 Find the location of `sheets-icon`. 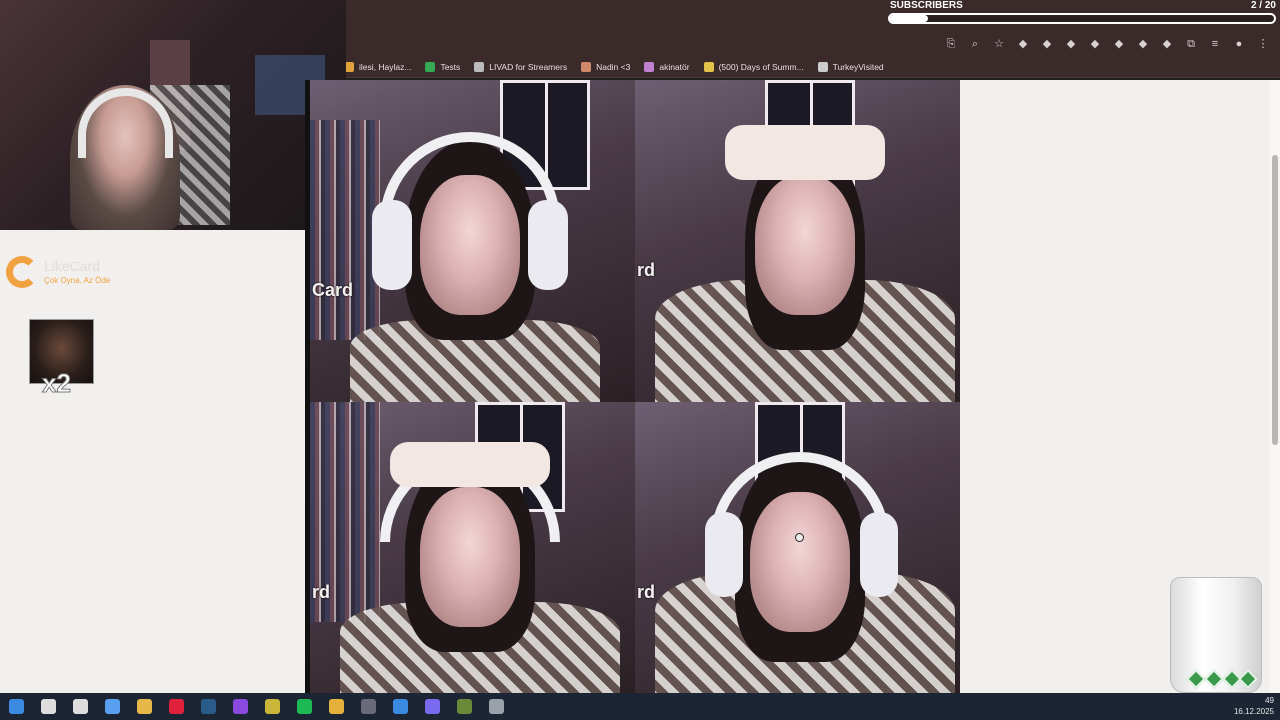

sheets-icon is located at coordinates (430, 66).